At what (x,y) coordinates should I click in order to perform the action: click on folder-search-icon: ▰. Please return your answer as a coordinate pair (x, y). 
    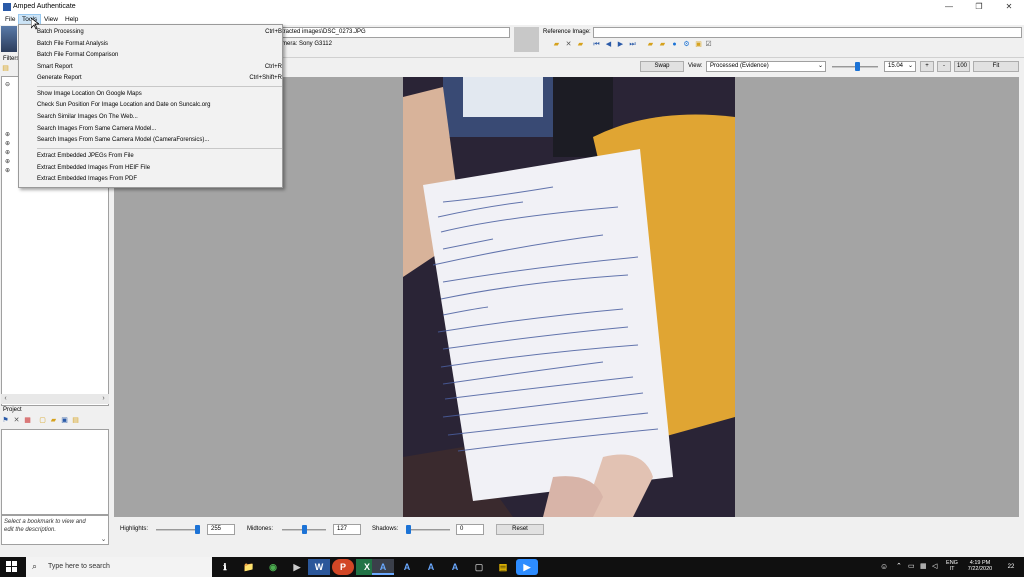
    Looking at the image, I should click on (662, 45).